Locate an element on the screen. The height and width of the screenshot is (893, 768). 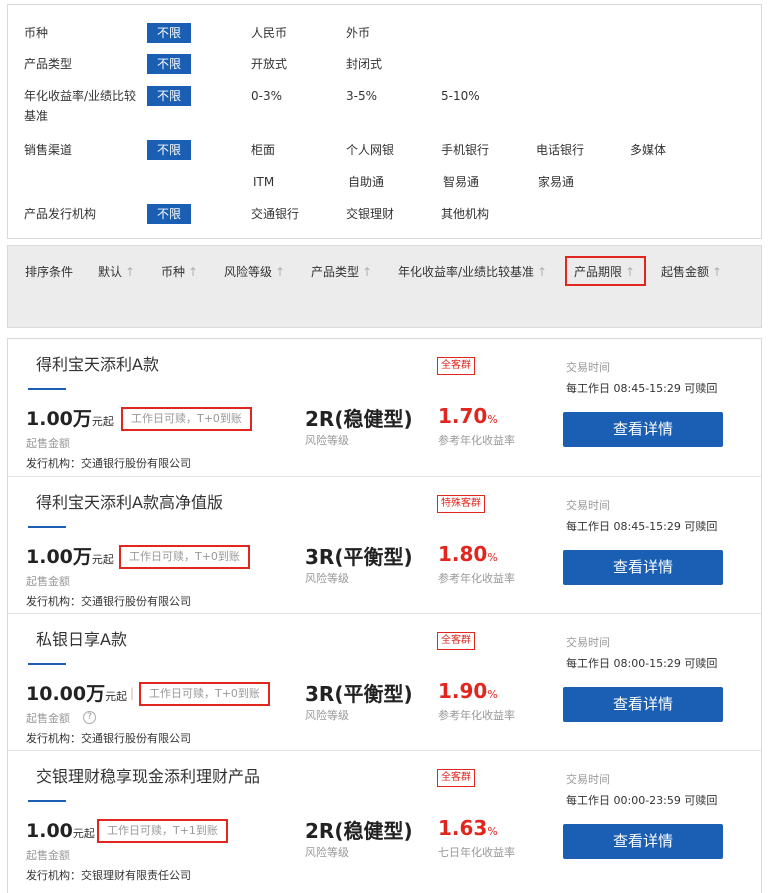
filter-unlimited-yield: 不限 is located at coordinates (169, 96).